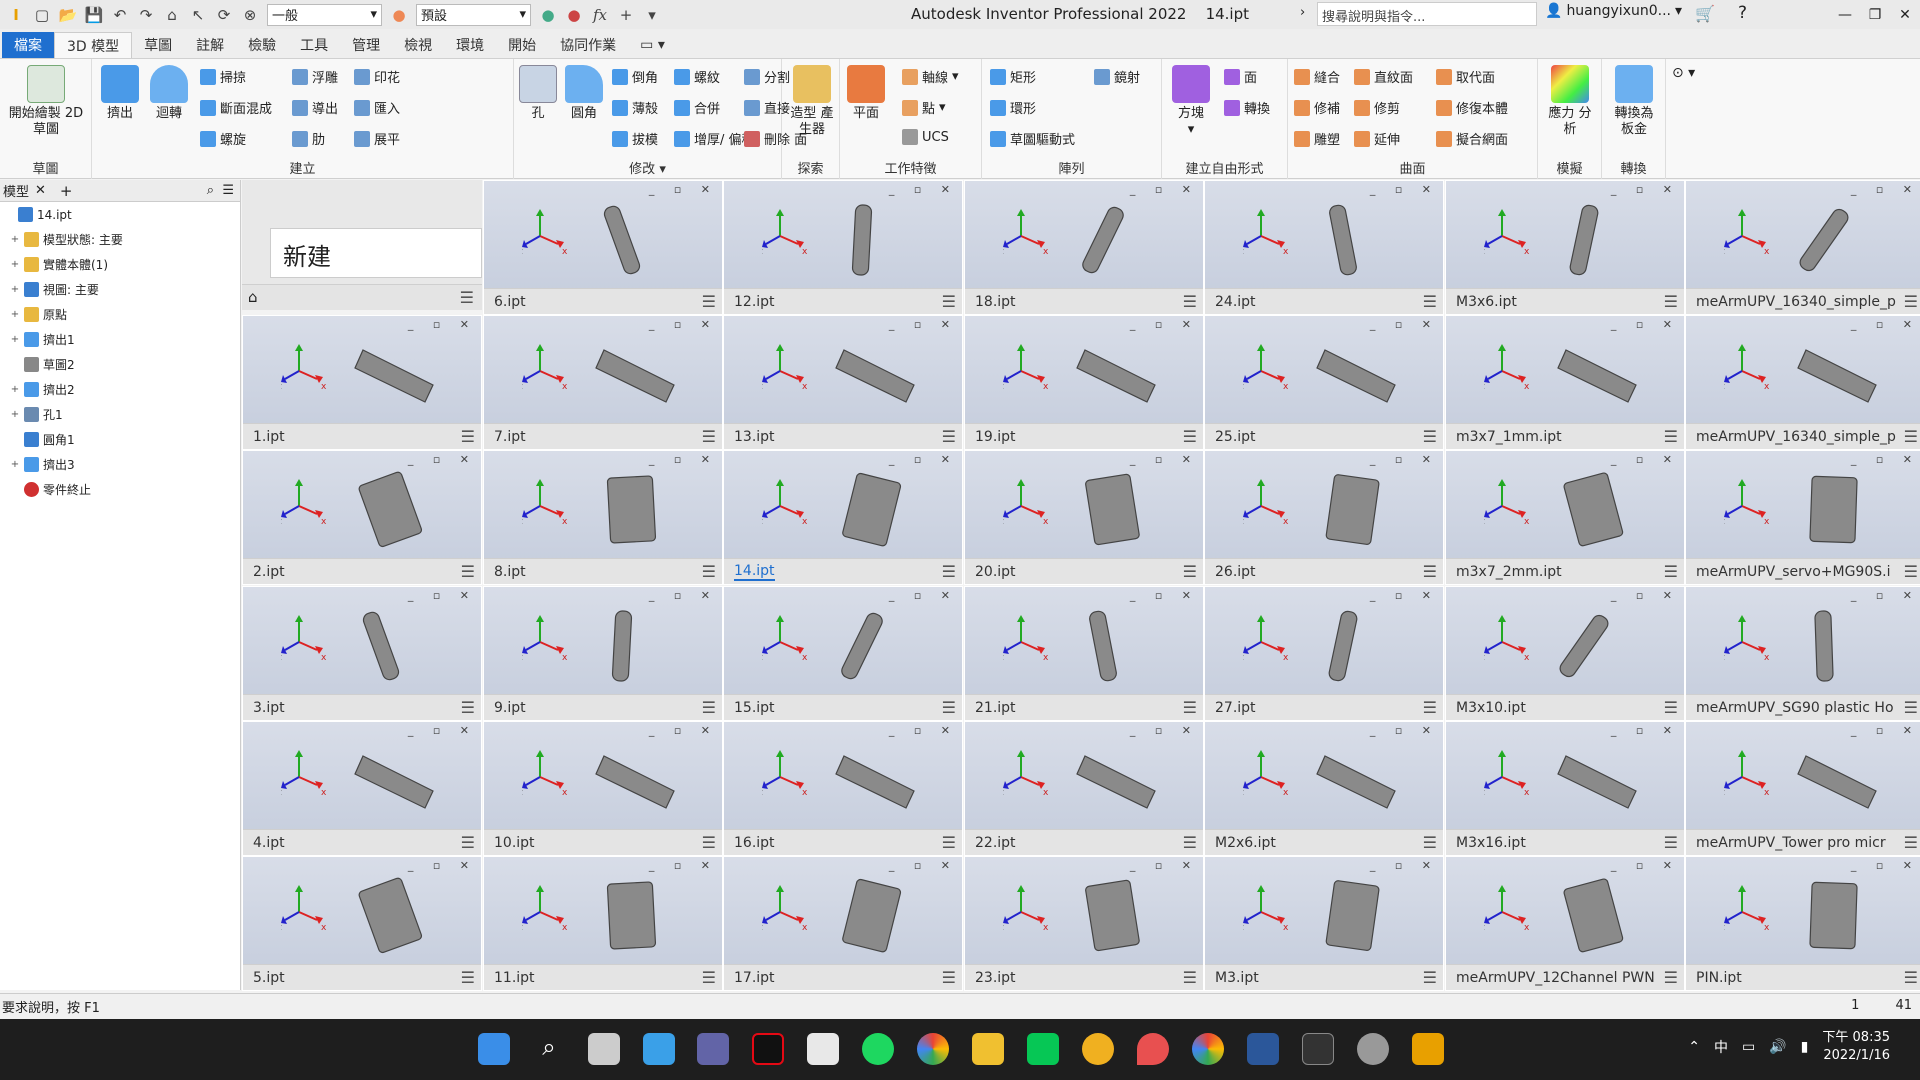 This screenshot has width=1920, height=1080. I want to click on tile-filename: meArmUPV_servo+MG90S.i, so click(1793, 572).